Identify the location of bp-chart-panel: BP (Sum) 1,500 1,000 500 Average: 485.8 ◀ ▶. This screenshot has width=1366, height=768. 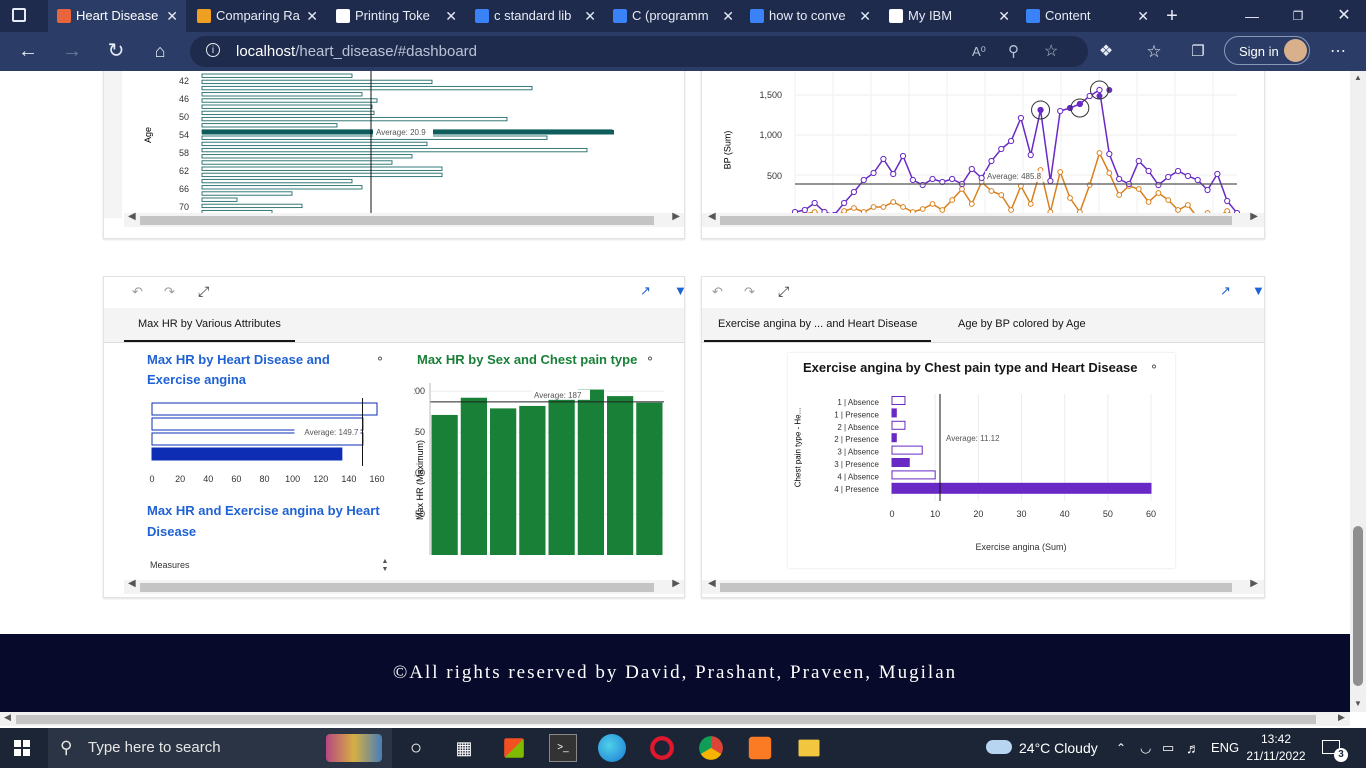
(983, 155).